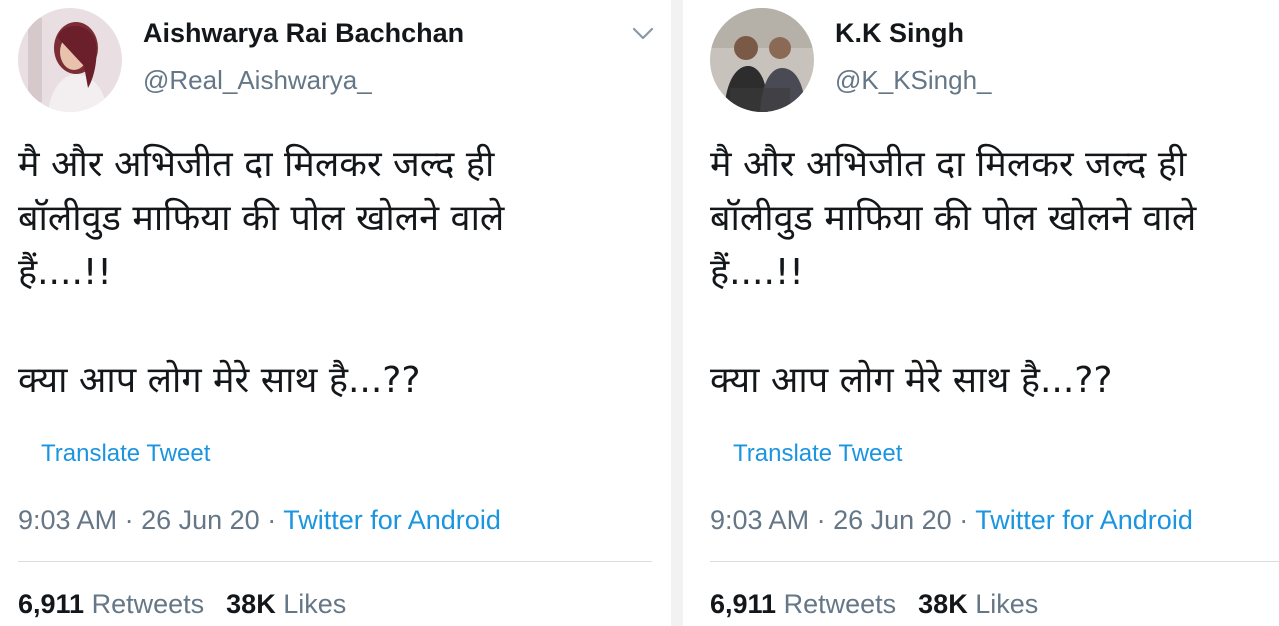 This screenshot has height=626, width=1279. What do you see at coordinates (303, 33) in the screenshot?
I see `display-name: Aishwarya Rai Bachchan` at bounding box center [303, 33].